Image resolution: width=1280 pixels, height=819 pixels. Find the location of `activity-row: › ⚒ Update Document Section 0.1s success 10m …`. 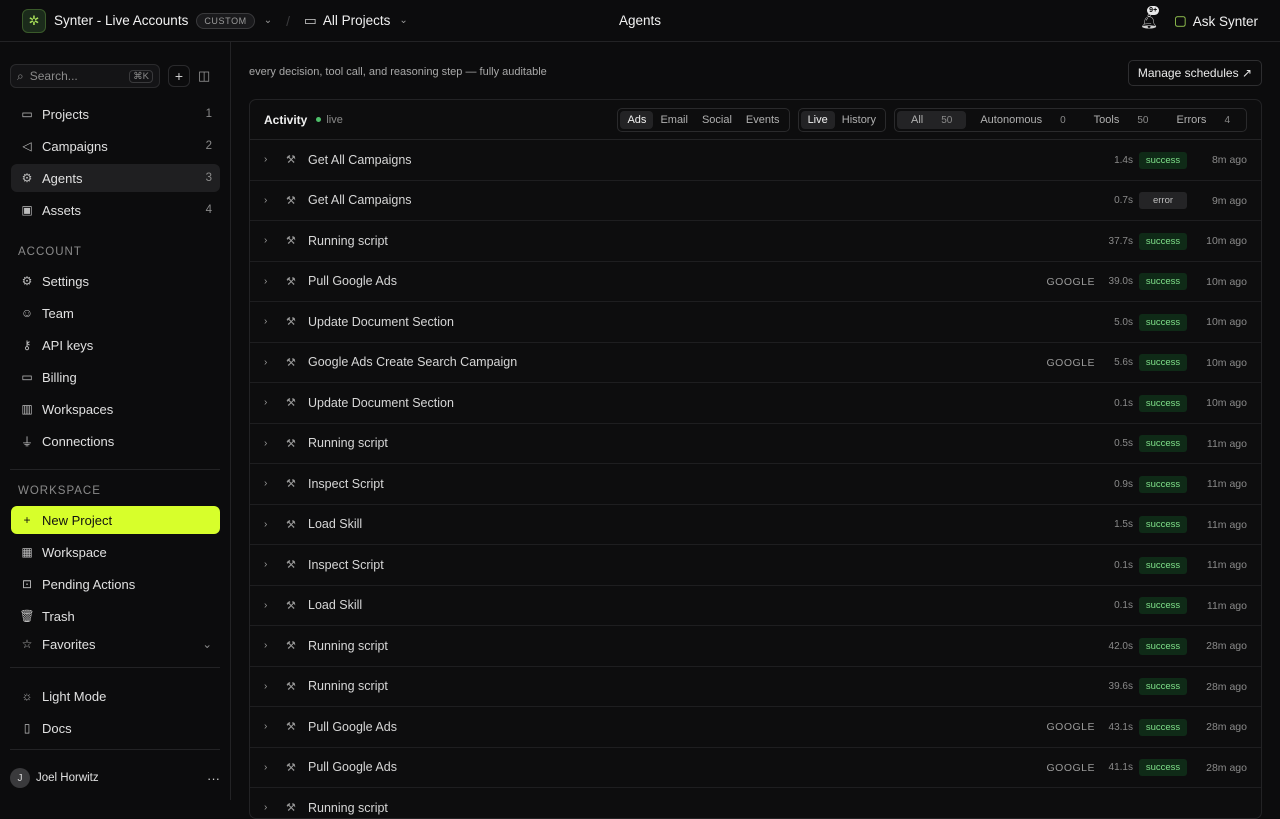

activity-row: › ⚒ Update Document Section 0.1s success 10m … is located at coordinates (755, 403).